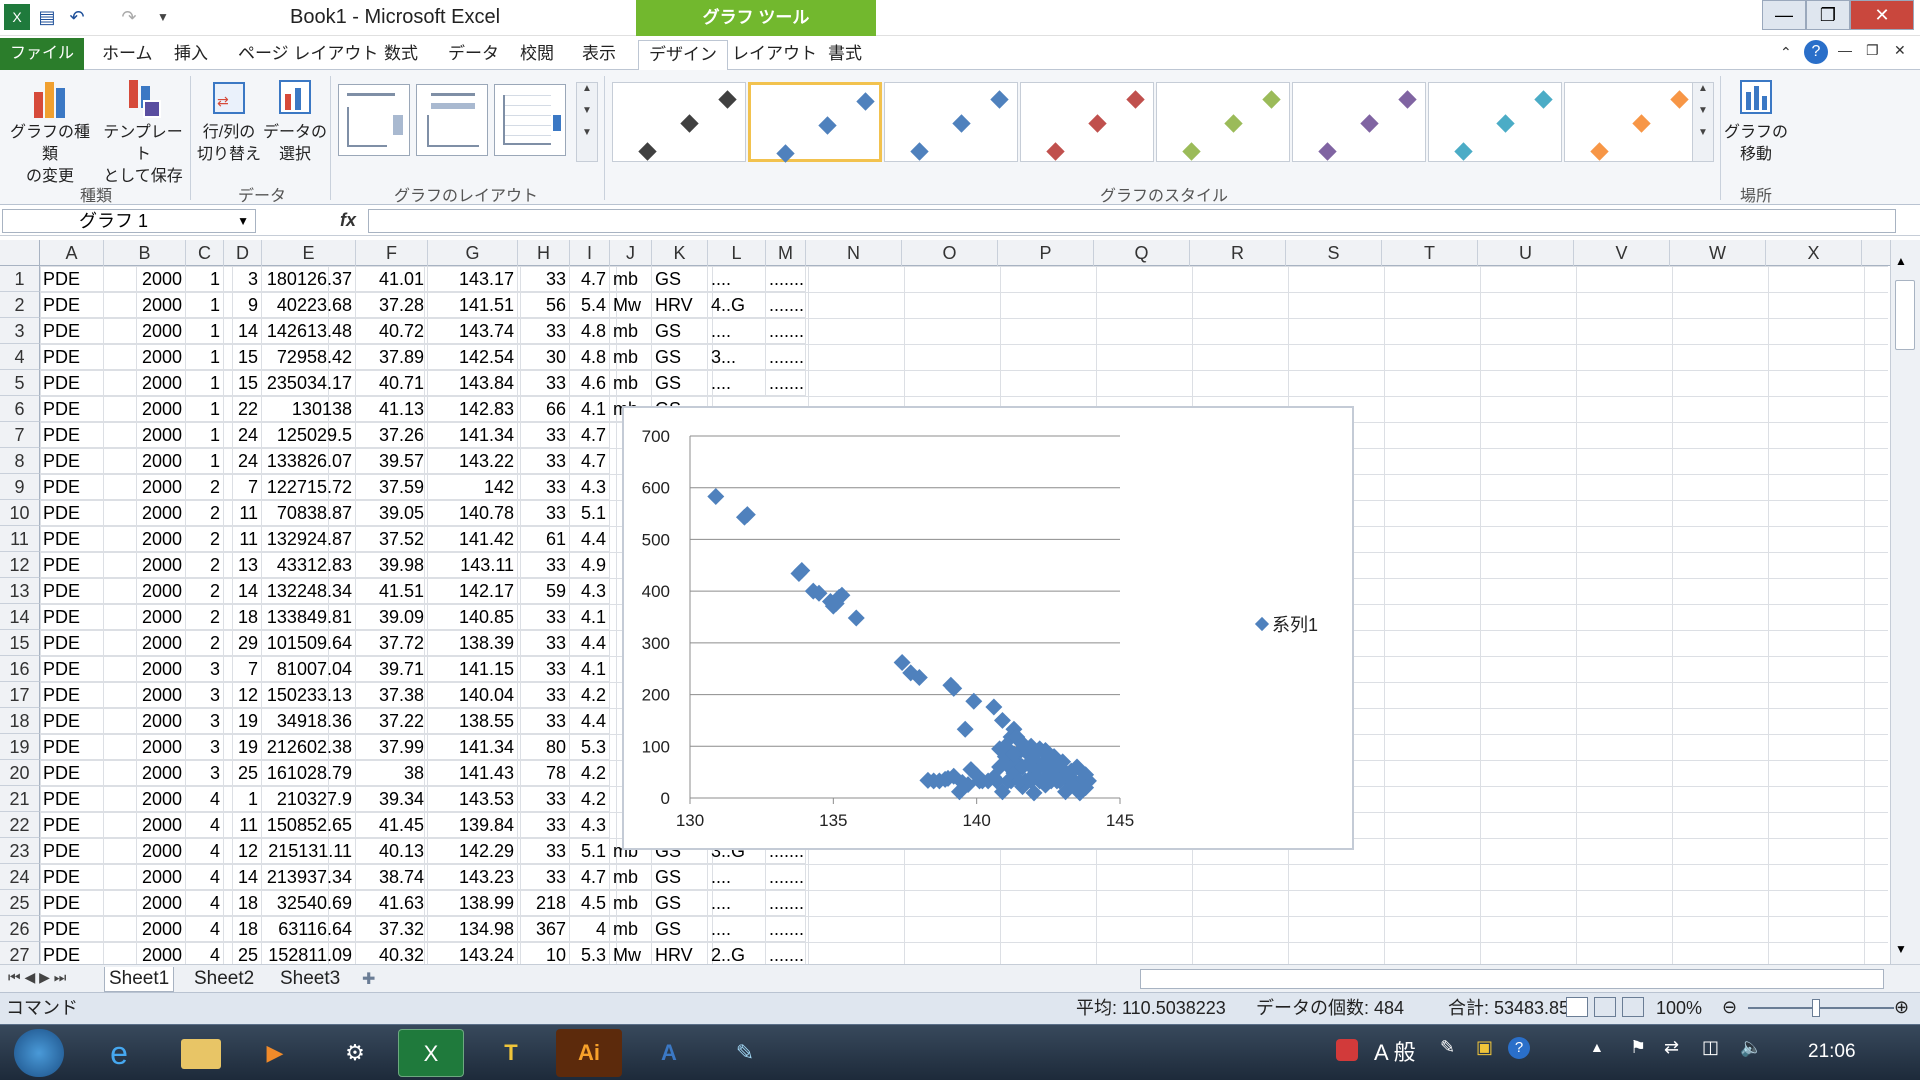 The height and width of the screenshot is (1080, 1920). Describe the element at coordinates (20, 513) in the screenshot. I see `row-header: 10` at that location.